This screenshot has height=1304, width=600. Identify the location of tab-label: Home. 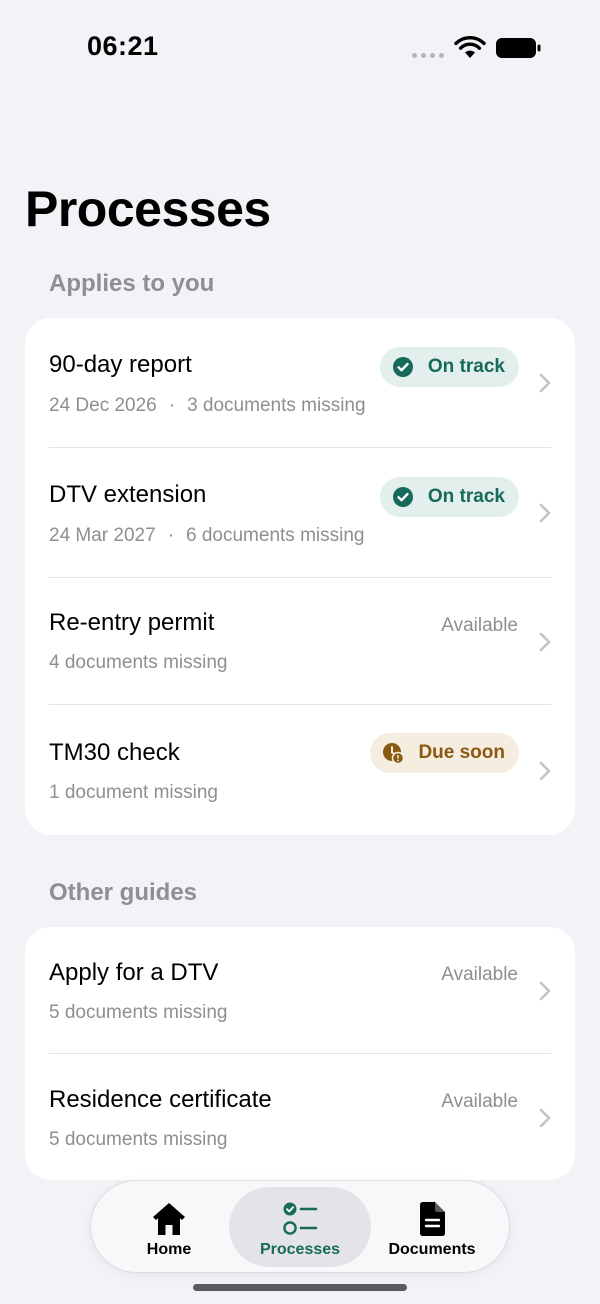
(169, 1249).